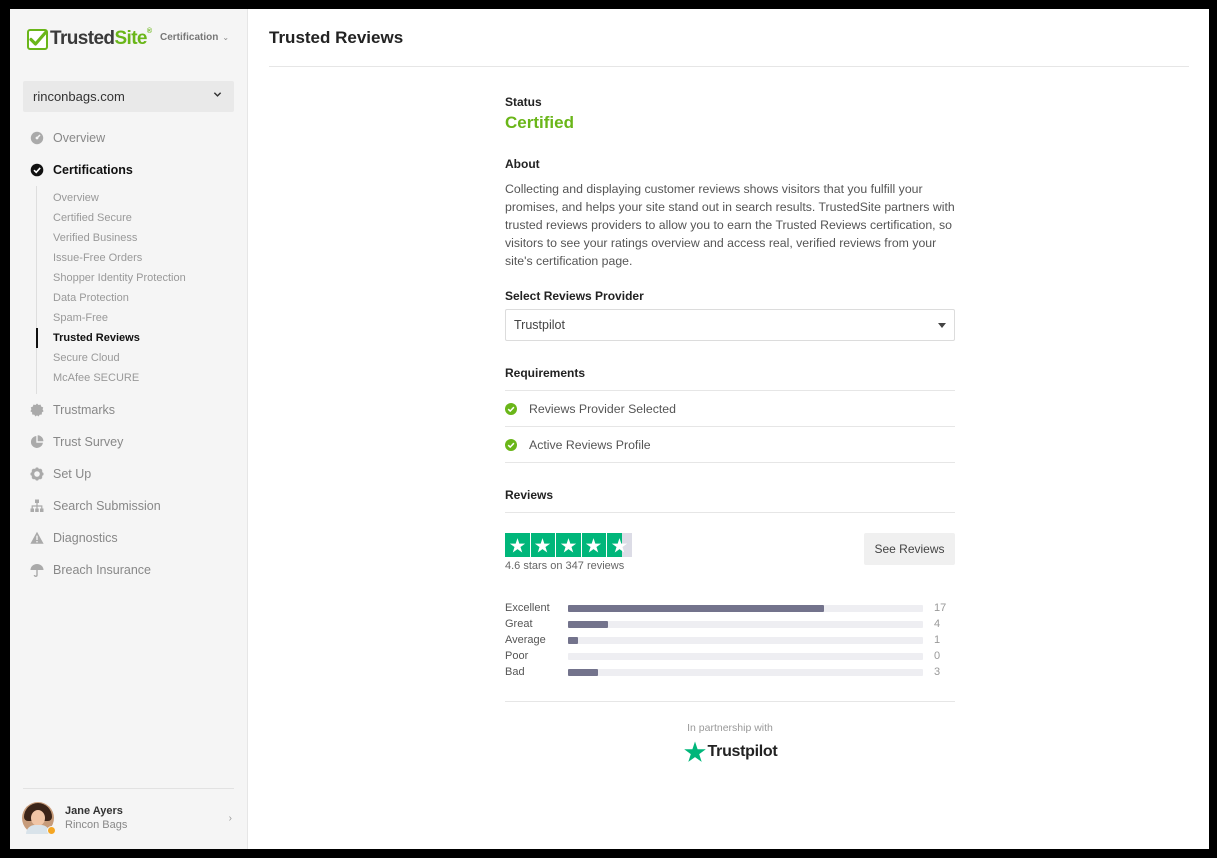 The height and width of the screenshot is (858, 1217). What do you see at coordinates (37, 410) in the screenshot?
I see `badge-icon` at bounding box center [37, 410].